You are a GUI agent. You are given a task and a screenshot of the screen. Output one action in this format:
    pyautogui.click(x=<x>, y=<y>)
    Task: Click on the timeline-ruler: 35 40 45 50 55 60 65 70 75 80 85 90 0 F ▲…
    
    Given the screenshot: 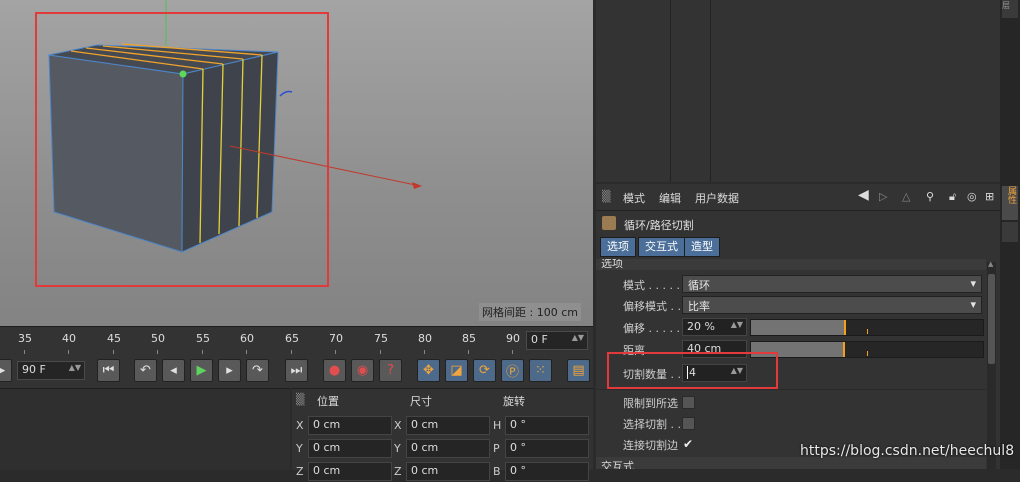 What is the action you would take?
    pyautogui.click(x=296, y=340)
    